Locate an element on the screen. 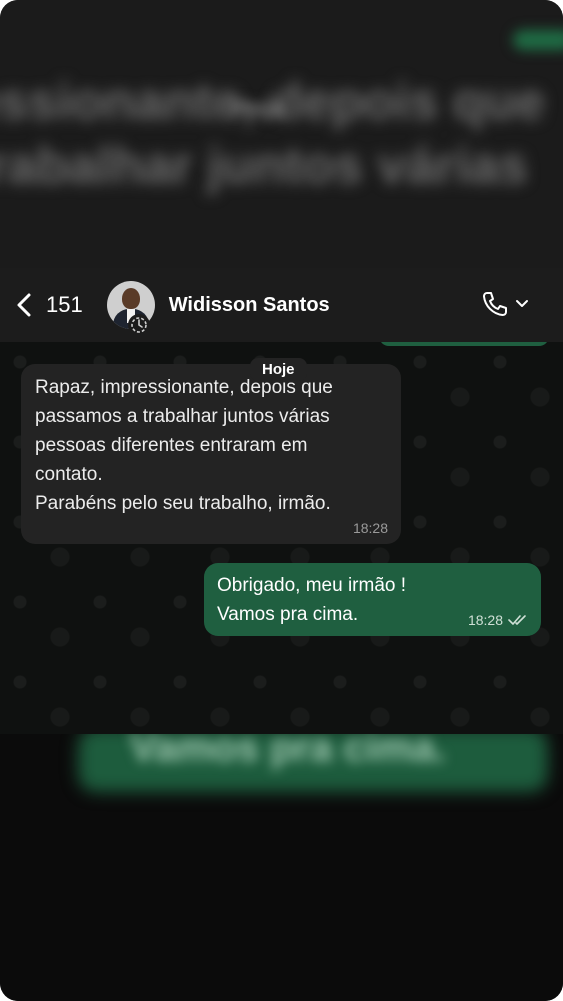 This screenshot has width=563, height=1001. chevron-down-icon is located at coordinates (522, 303).